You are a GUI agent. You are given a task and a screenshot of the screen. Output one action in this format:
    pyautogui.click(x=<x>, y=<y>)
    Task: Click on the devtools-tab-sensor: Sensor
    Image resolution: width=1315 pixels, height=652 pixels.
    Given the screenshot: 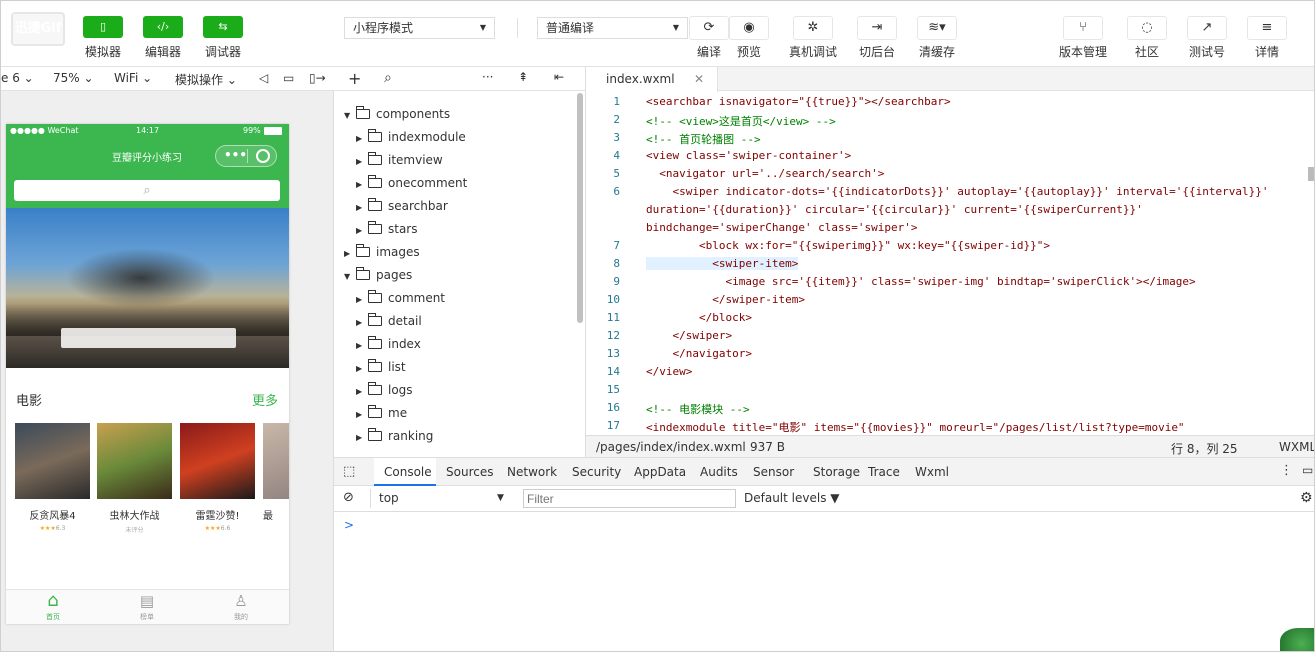 What is the action you would take?
    pyautogui.click(x=773, y=472)
    